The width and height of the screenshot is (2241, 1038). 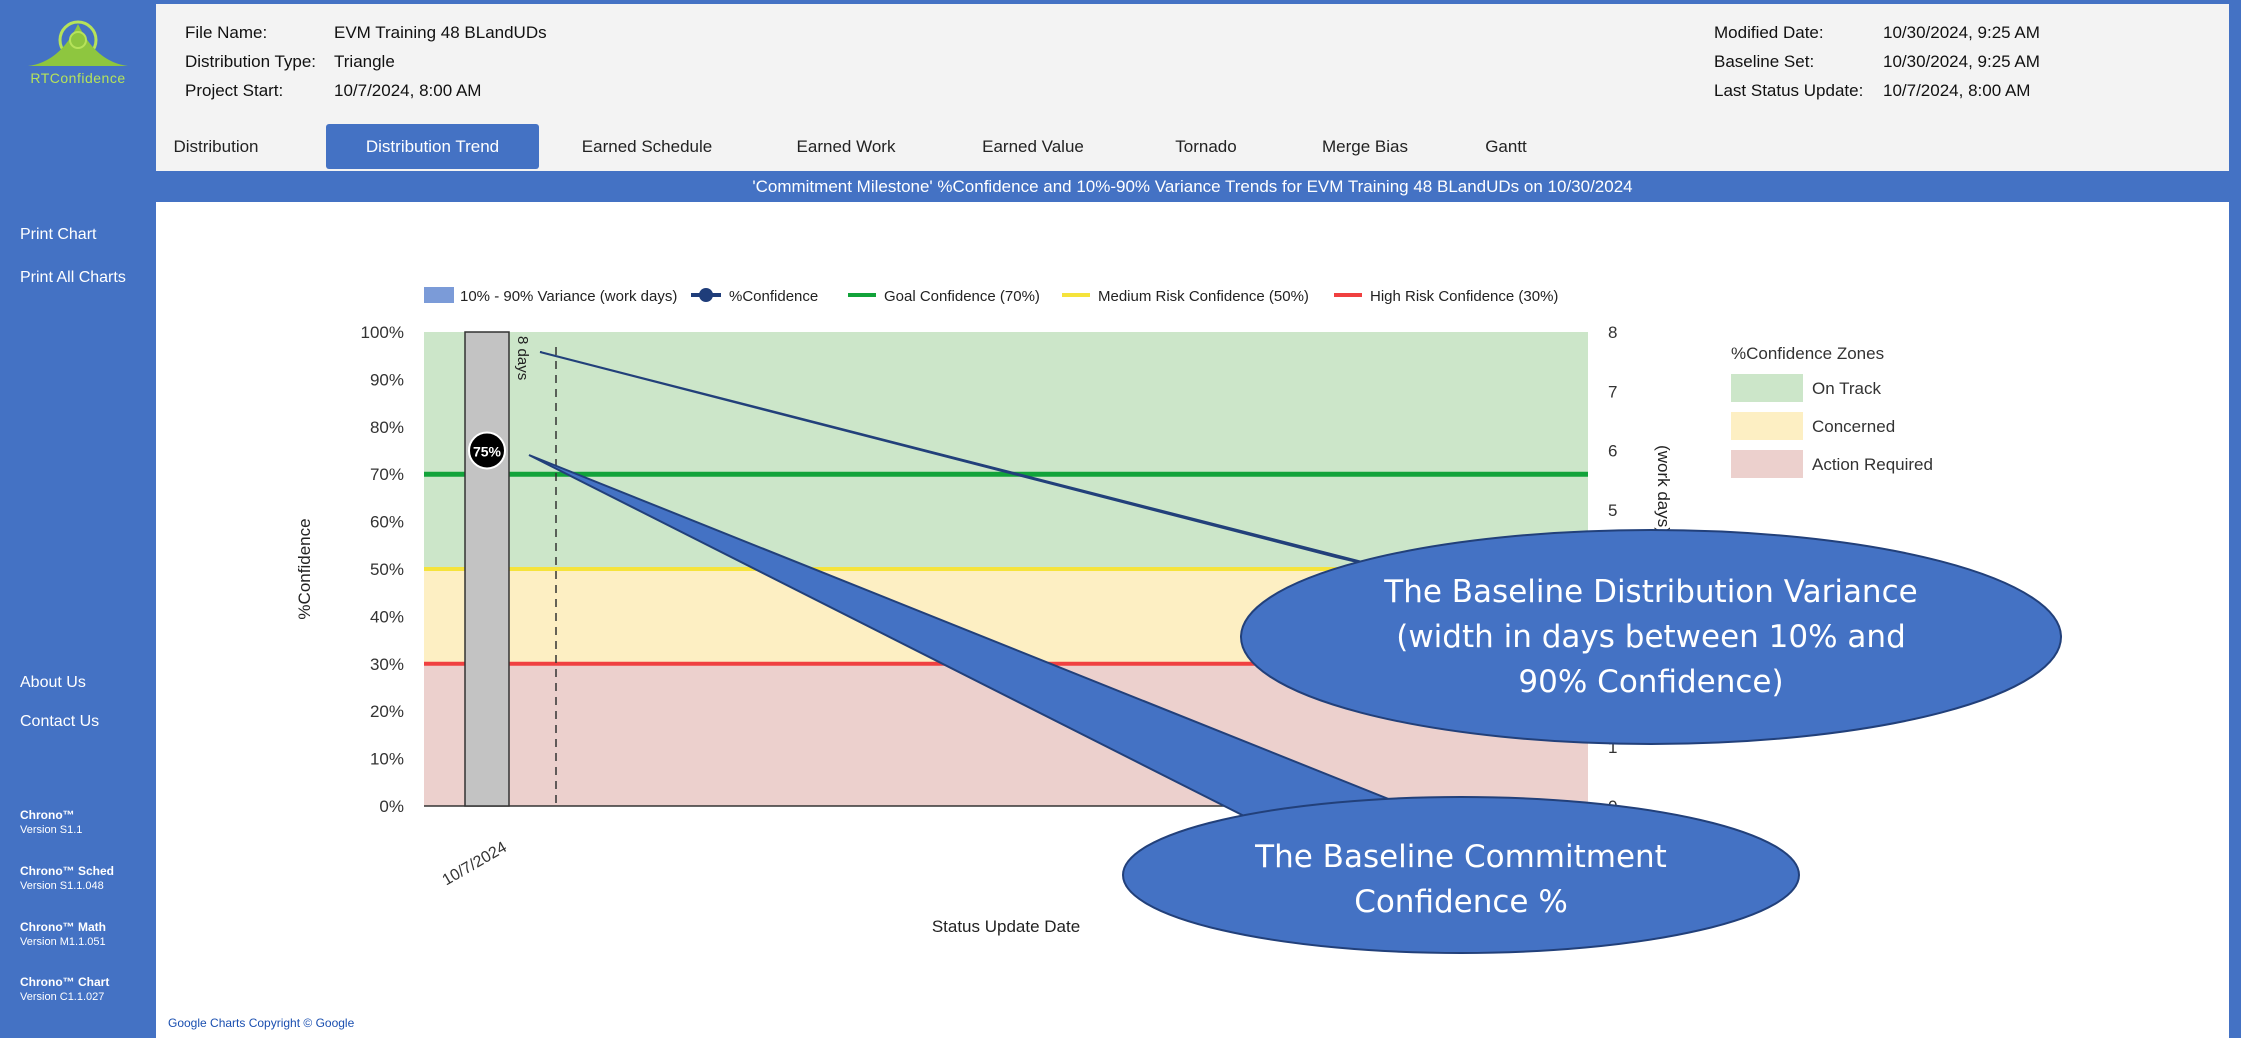 I want to click on y-tick-label: 20%, so click(x=387, y=711).